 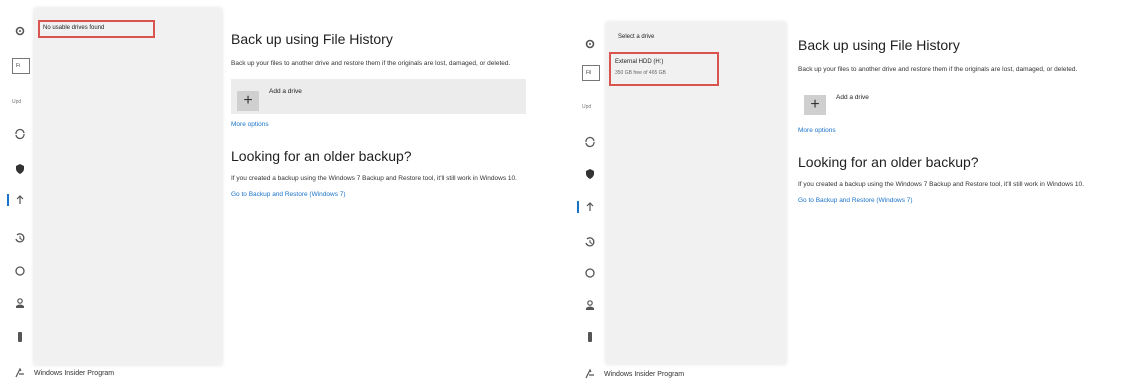 What do you see at coordinates (636, 37) in the screenshot?
I see `select-drive-header: Select a drive` at bounding box center [636, 37].